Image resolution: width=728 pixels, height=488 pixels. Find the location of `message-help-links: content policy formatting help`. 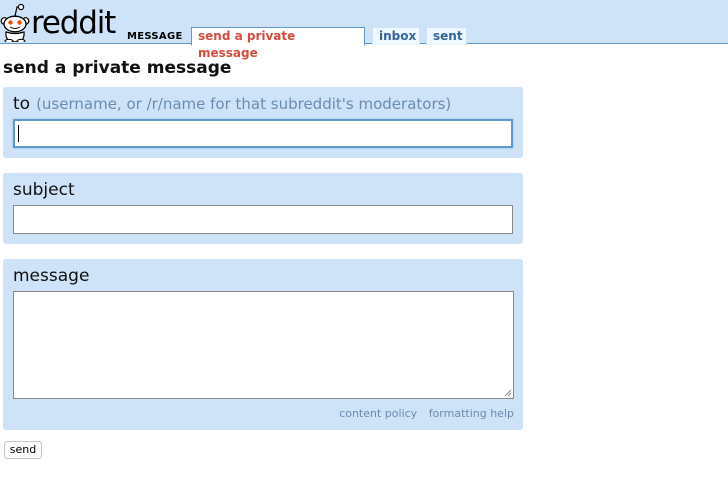

message-help-links: content policy formatting help is located at coordinates (422, 414).